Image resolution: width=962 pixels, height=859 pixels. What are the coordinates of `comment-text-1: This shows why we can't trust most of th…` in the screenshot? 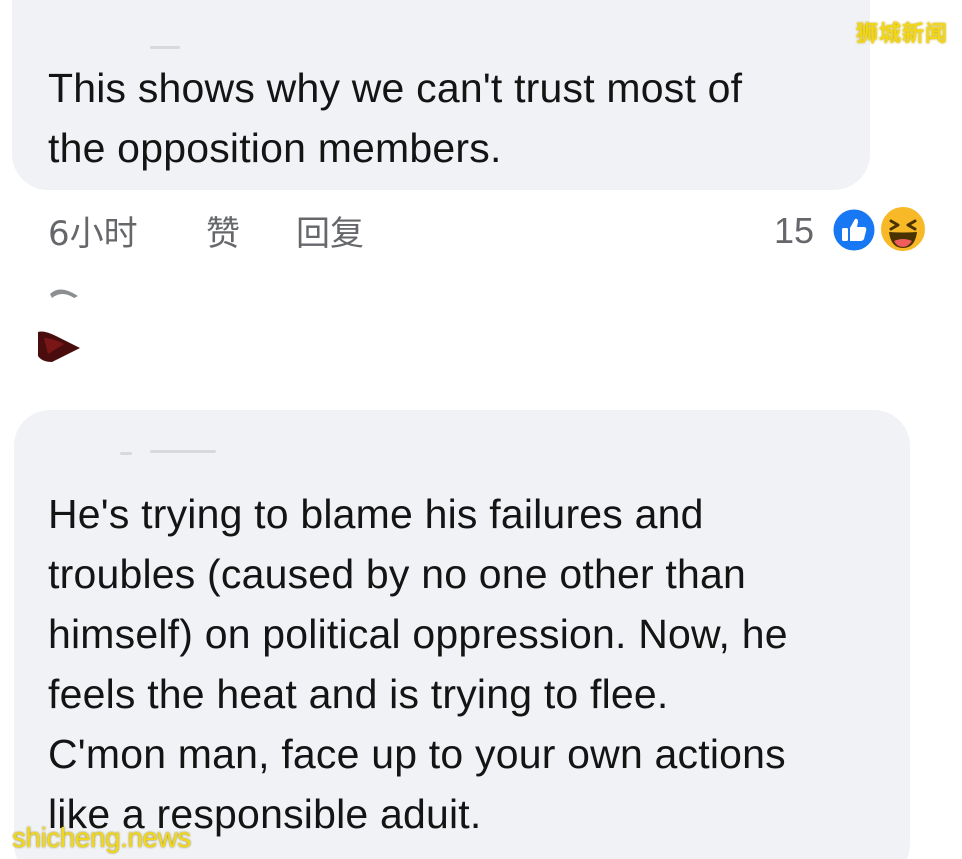 It's located at (395, 118).